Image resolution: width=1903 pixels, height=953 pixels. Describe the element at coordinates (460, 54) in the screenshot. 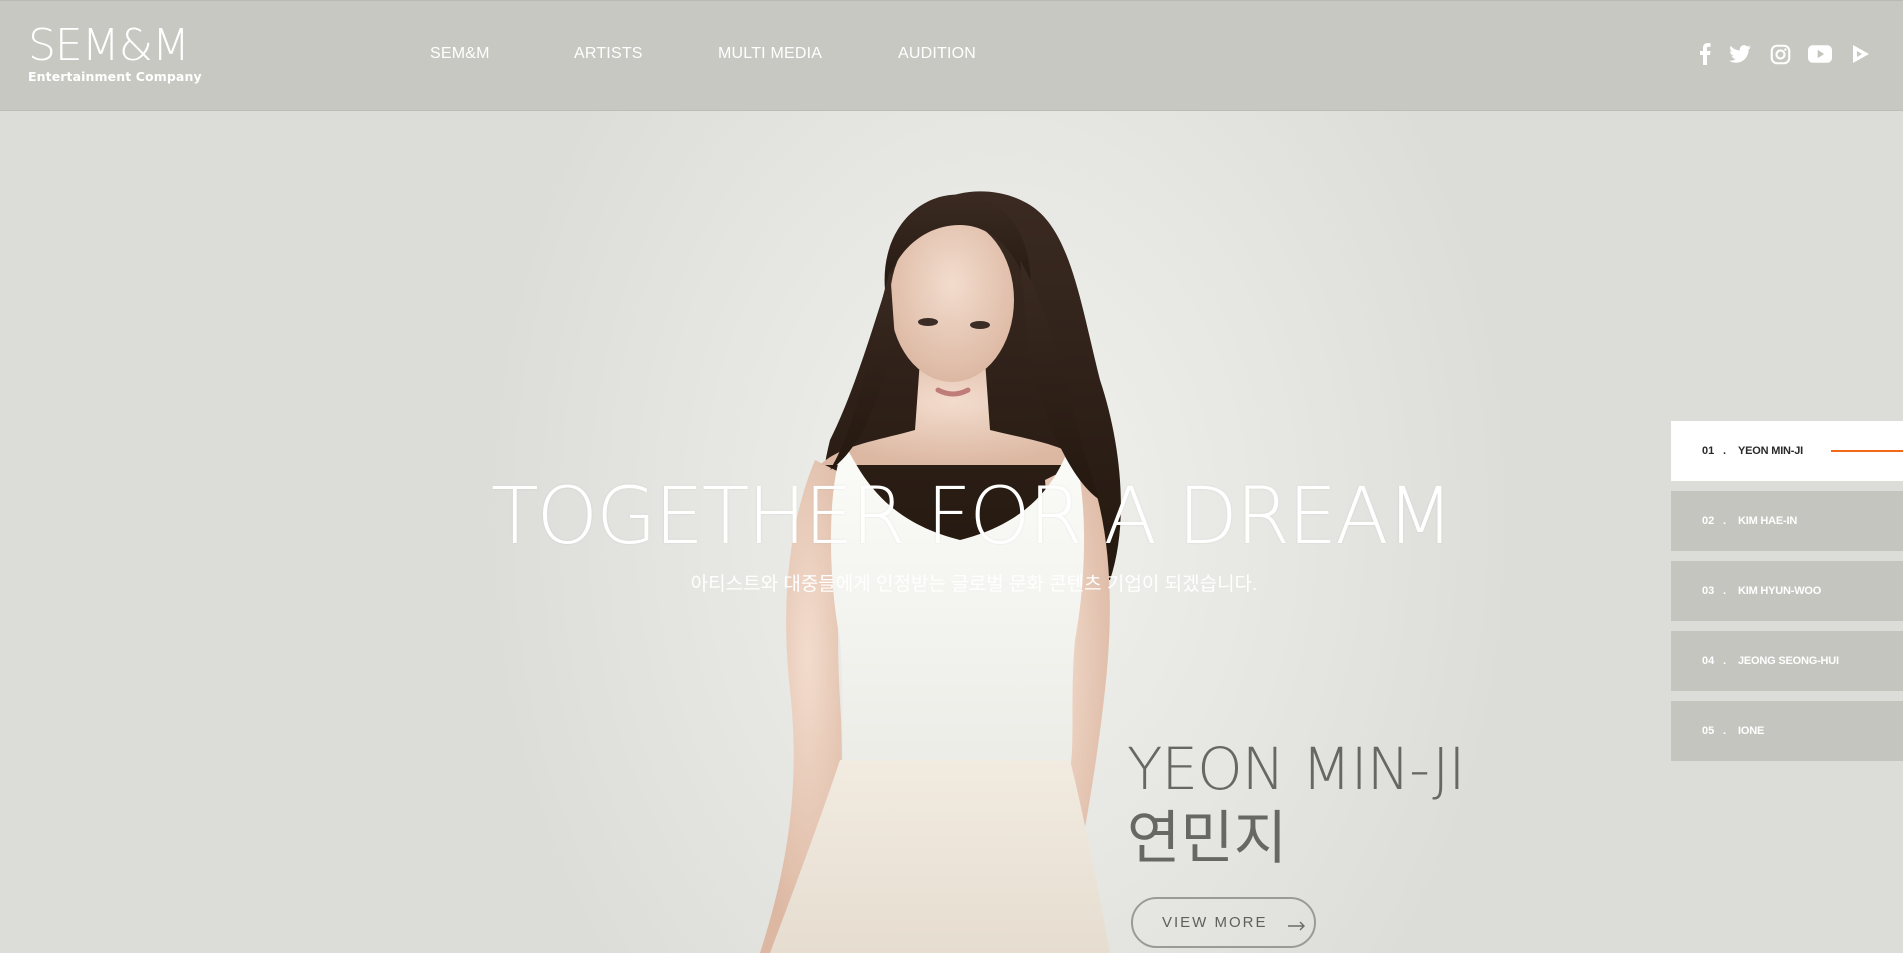

I see `nav-item-semm: SEM&M` at that location.